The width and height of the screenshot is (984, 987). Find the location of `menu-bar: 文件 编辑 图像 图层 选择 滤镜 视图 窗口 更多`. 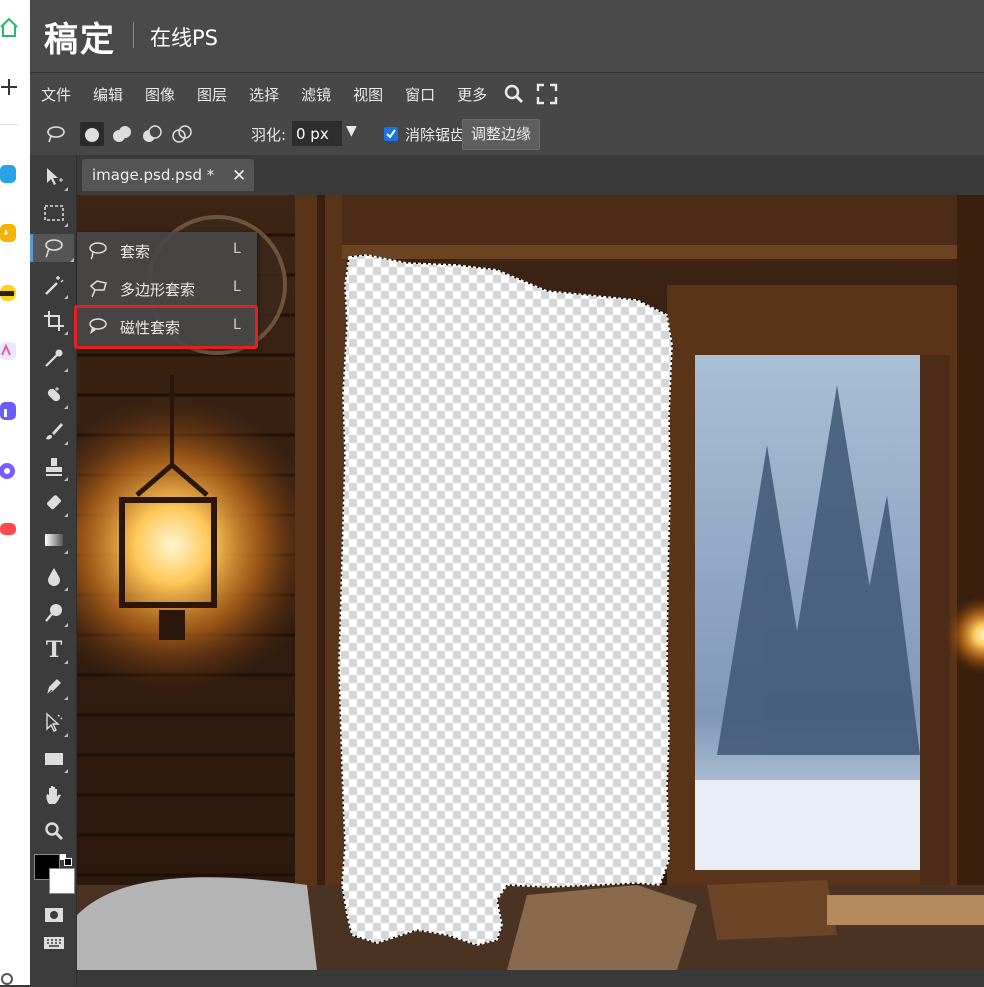

menu-bar: 文件 编辑 图像 图层 选择 滤镜 视图 窗口 更多 is located at coordinates (507, 94).